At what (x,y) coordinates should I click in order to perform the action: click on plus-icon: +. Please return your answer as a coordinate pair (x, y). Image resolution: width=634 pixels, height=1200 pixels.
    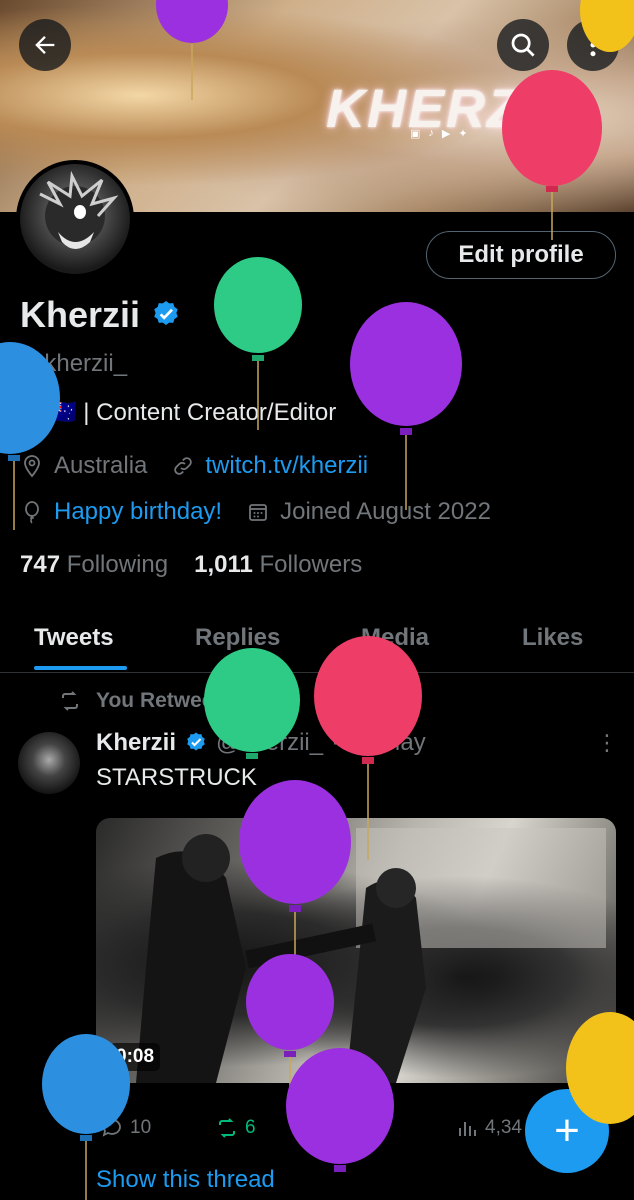
    Looking at the image, I should click on (567, 1130).